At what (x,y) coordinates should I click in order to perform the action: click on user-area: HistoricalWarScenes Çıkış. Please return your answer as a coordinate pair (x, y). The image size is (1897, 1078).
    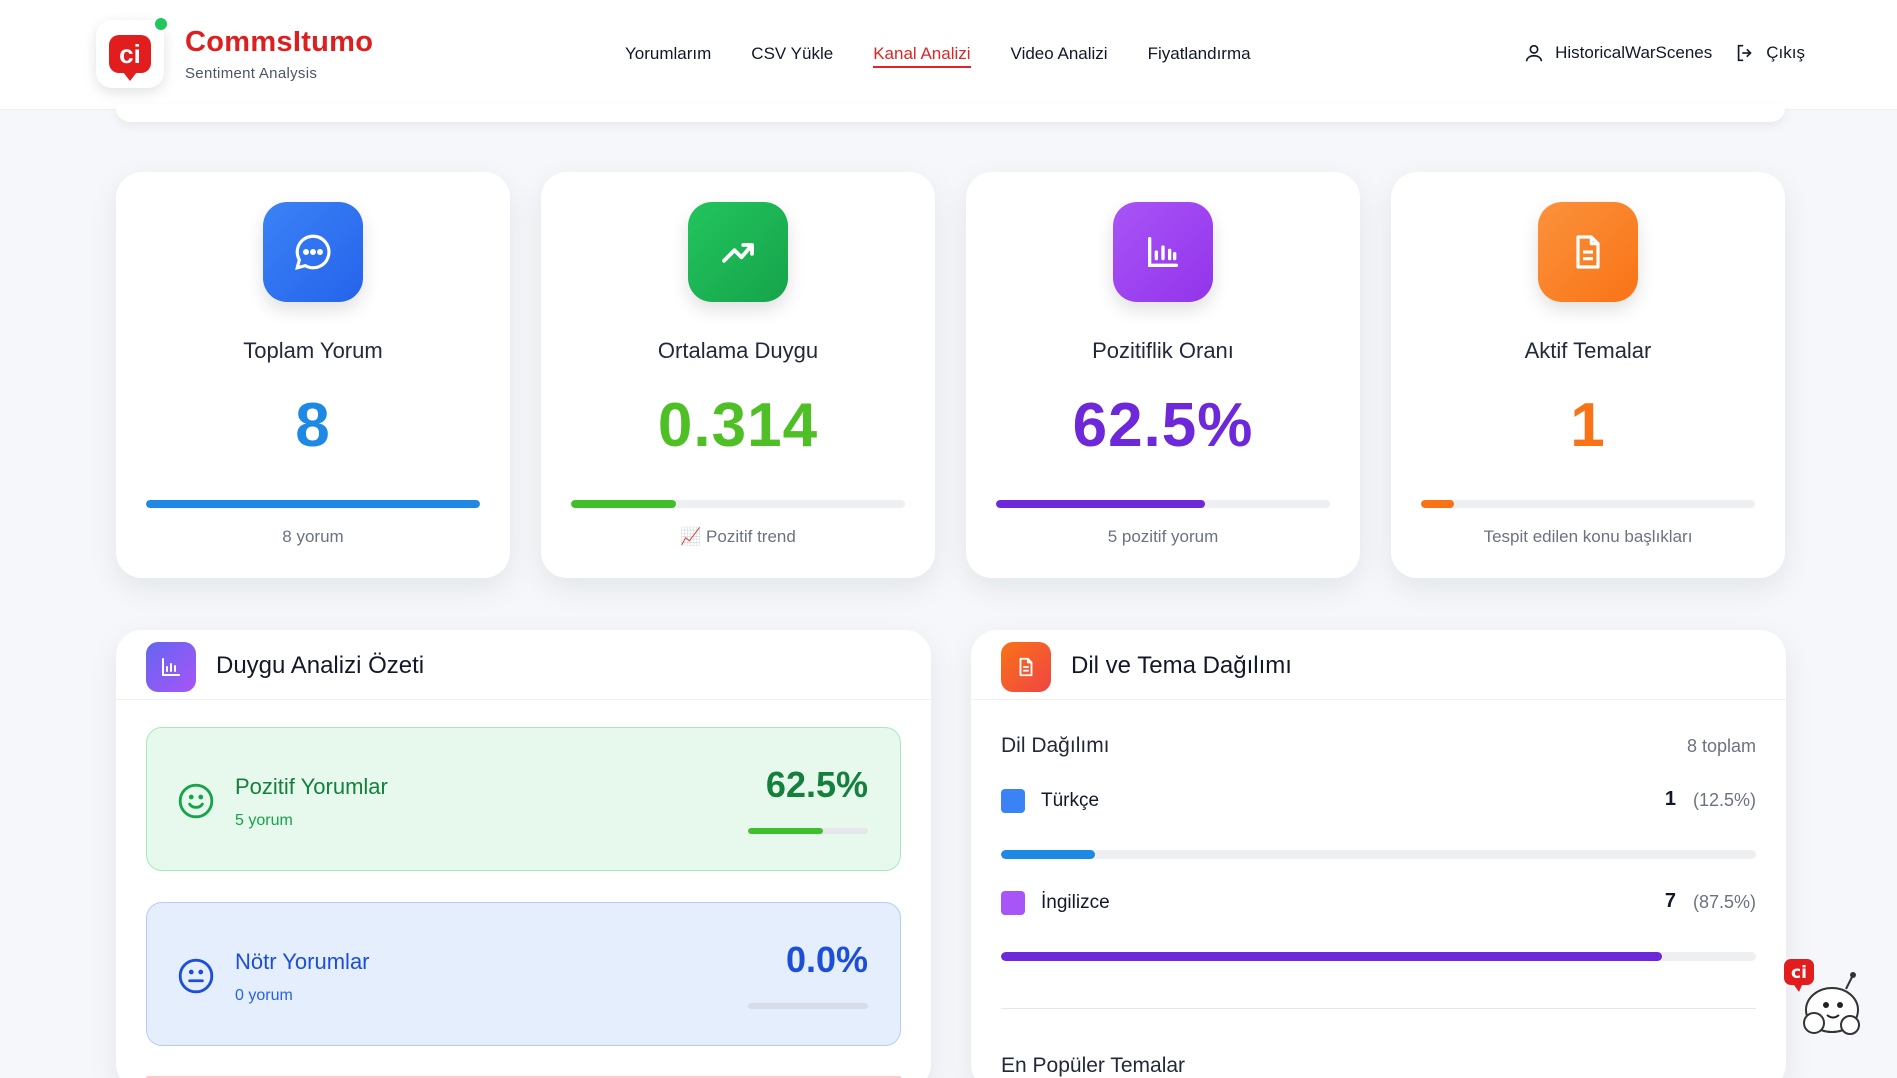
    Looking at the image, I should click on (1664, 53).